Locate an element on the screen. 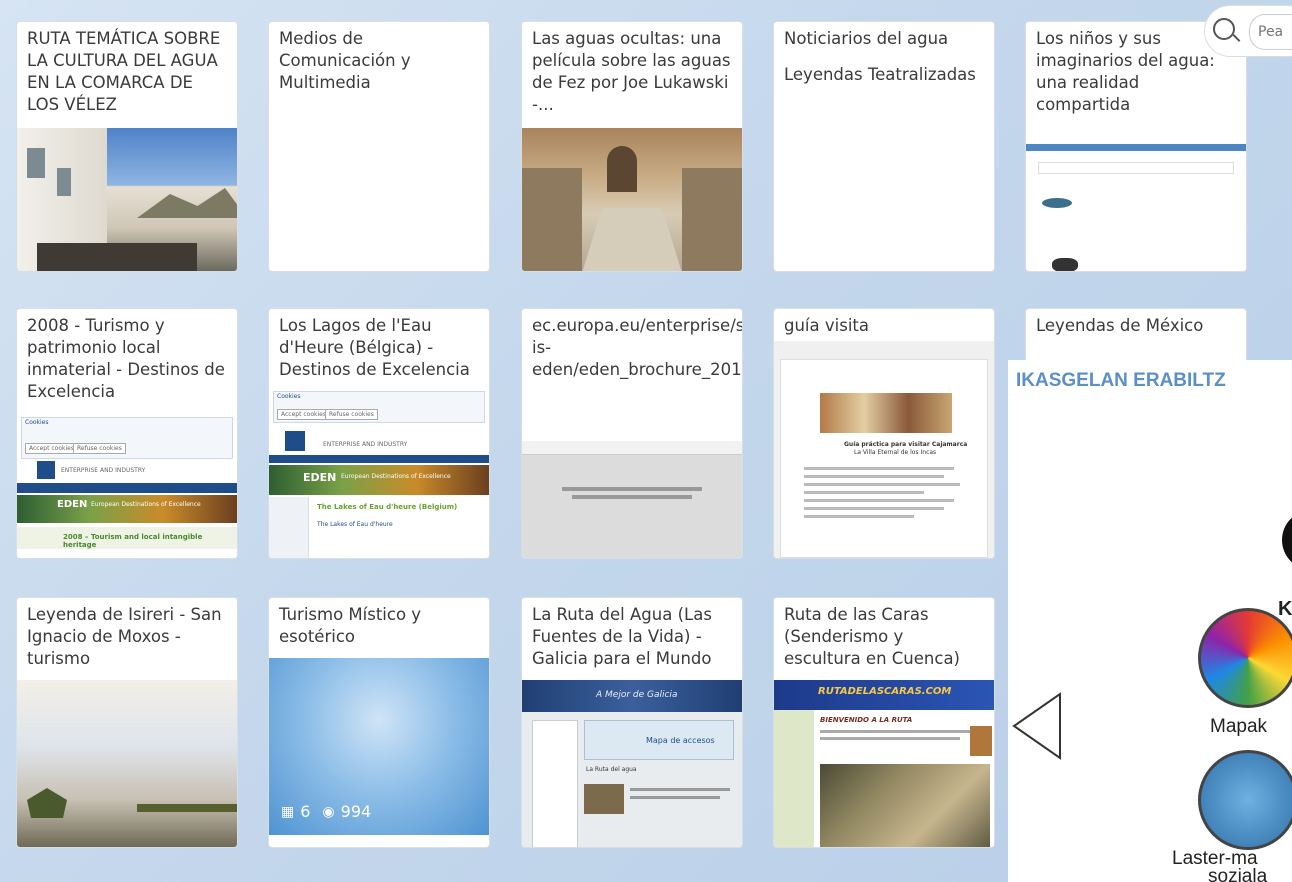  grid-icon: ▦ is located at coordinates (288, 811).